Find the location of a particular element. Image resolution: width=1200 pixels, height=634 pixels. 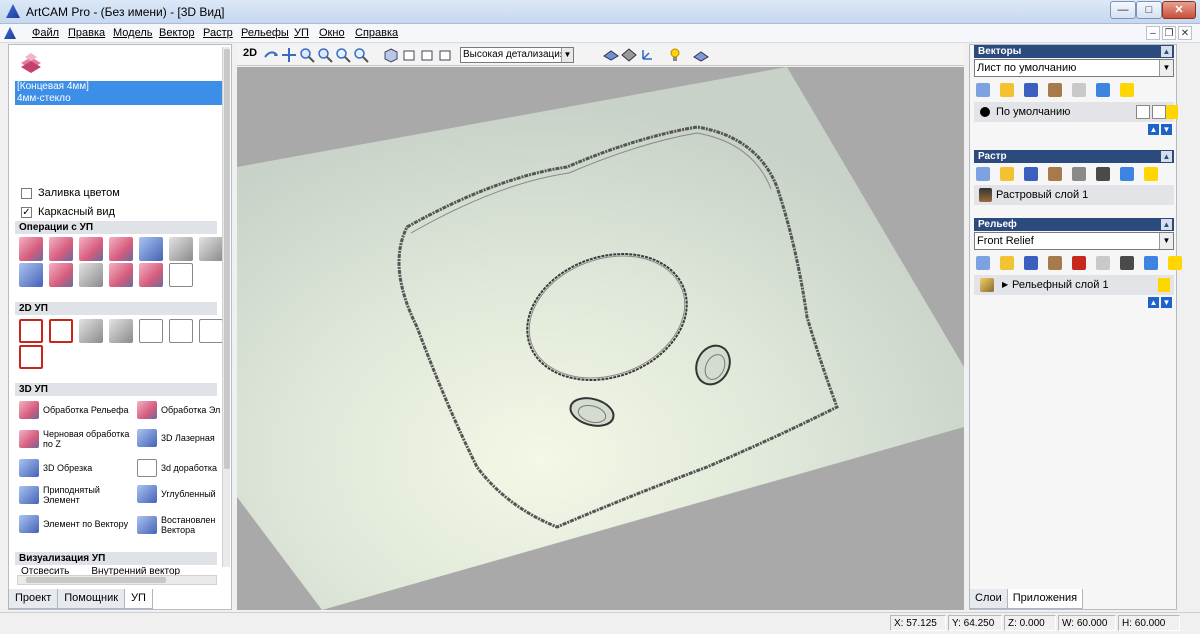

vector-layer-row: По умолчанию is located at coordinates (1076, 112).